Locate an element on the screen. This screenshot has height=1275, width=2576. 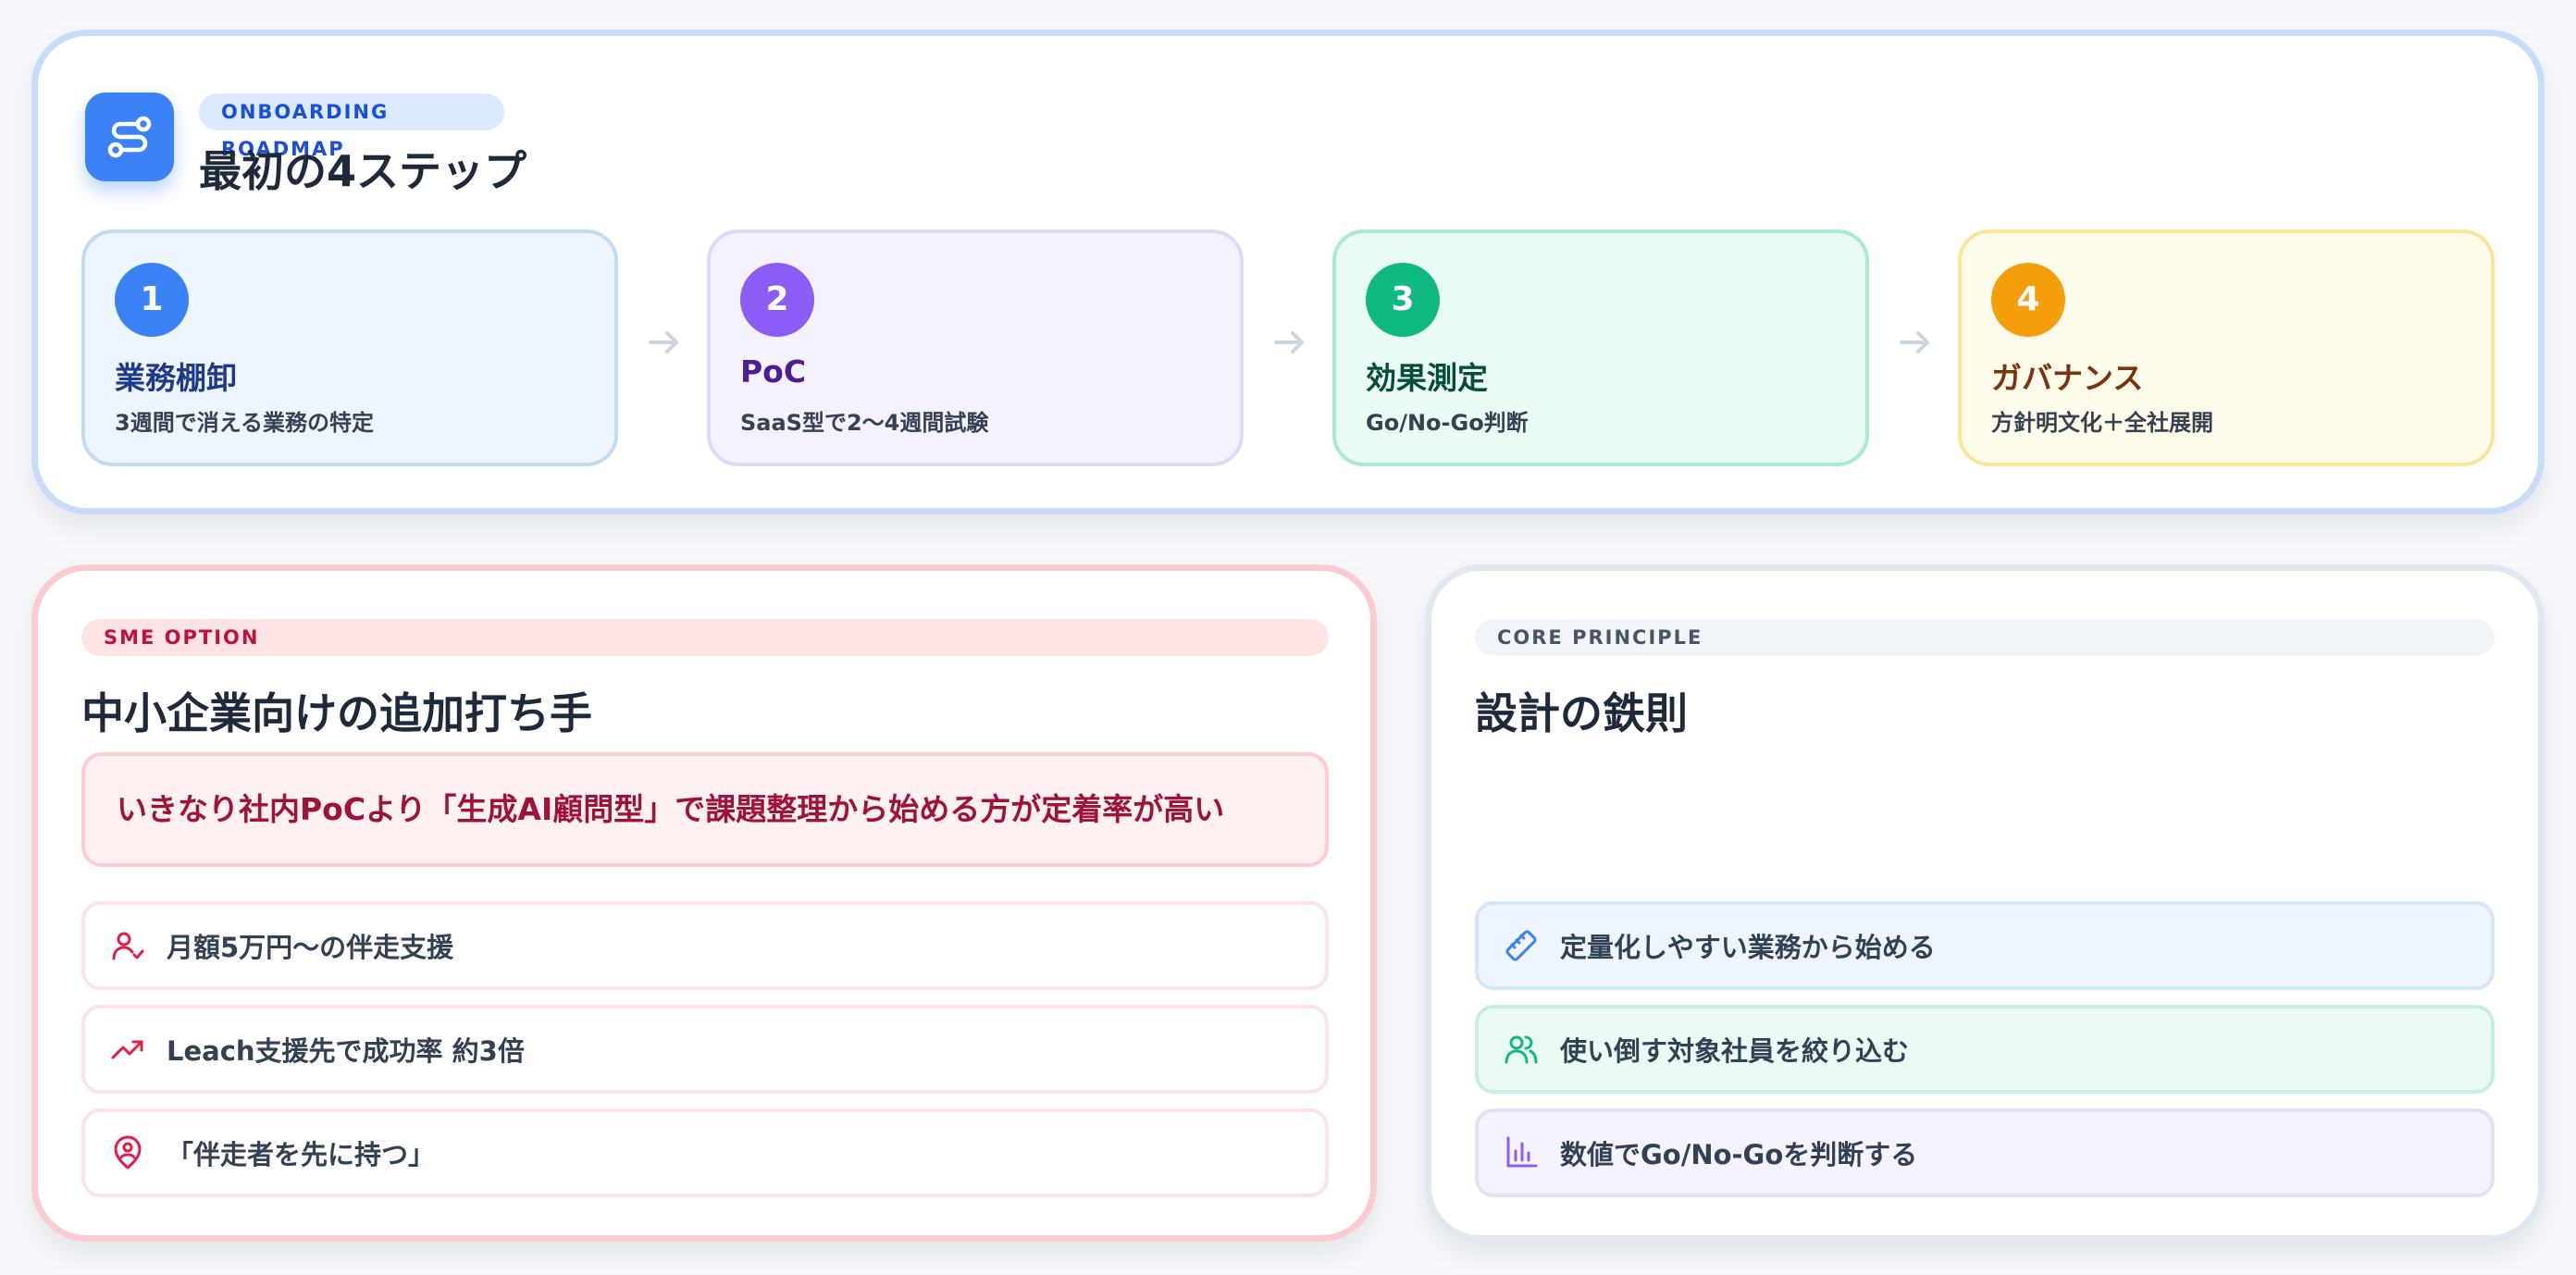
bar-chart-icon is located at coordinates (1522, 1153).